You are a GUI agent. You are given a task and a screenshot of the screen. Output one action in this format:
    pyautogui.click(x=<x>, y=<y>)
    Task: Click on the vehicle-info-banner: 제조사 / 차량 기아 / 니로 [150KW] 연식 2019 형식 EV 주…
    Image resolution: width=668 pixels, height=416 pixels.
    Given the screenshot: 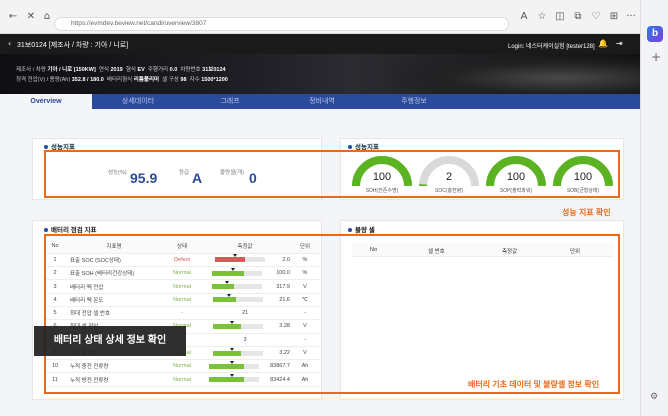 What is the action you would take?
    pyautogui.click(x=320, y=74)
    